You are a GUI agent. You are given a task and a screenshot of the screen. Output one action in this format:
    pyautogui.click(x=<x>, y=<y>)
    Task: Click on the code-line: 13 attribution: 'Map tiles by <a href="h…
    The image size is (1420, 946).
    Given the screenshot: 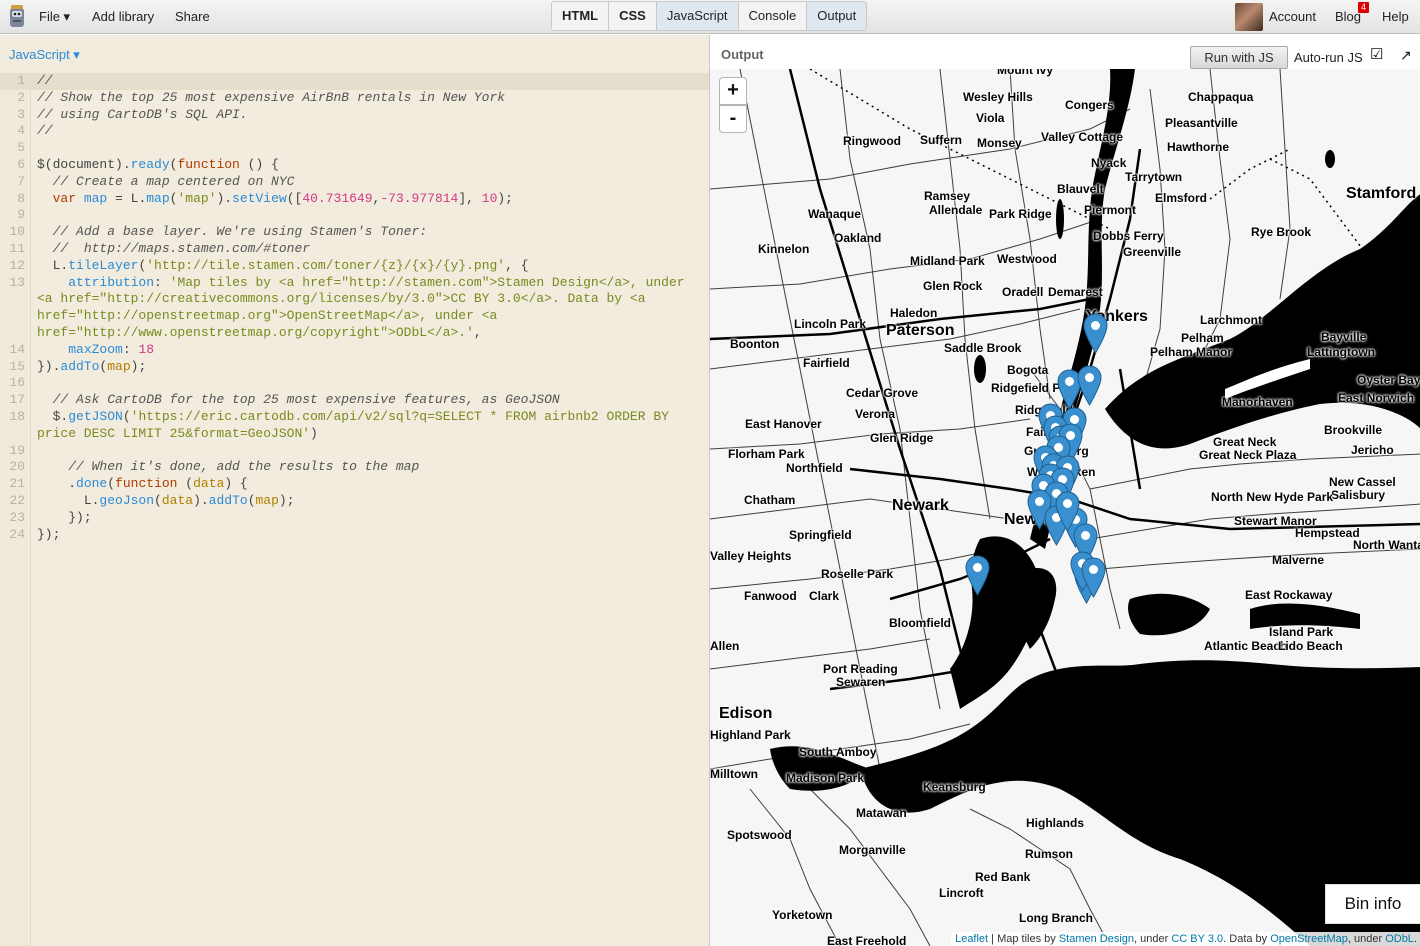 What is the action you would take?
    pyautogui.click(x=354, y=308)
    